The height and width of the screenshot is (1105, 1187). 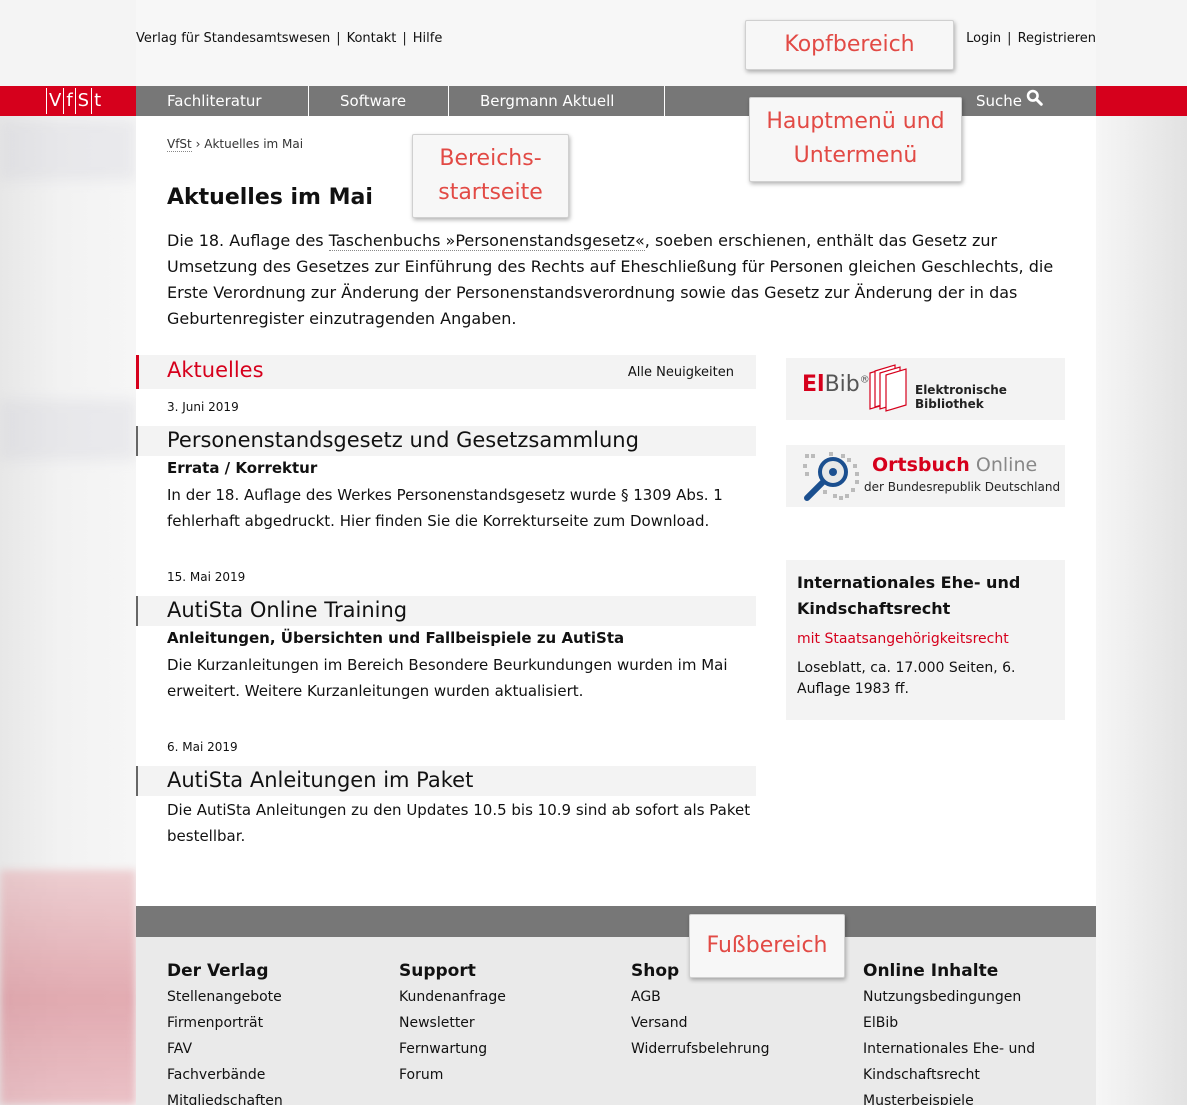 What do you see at coordinates (855, 139) in the screenshot?
I see `annotation-hauptmenue: Hauptmenü und Untermenü` at bounding box center [855, 139].